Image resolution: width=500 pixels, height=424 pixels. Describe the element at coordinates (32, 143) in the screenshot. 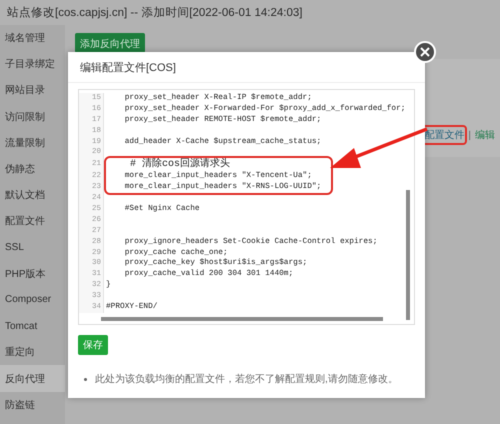

I see `sidebar-item: 流量限制` at that location.